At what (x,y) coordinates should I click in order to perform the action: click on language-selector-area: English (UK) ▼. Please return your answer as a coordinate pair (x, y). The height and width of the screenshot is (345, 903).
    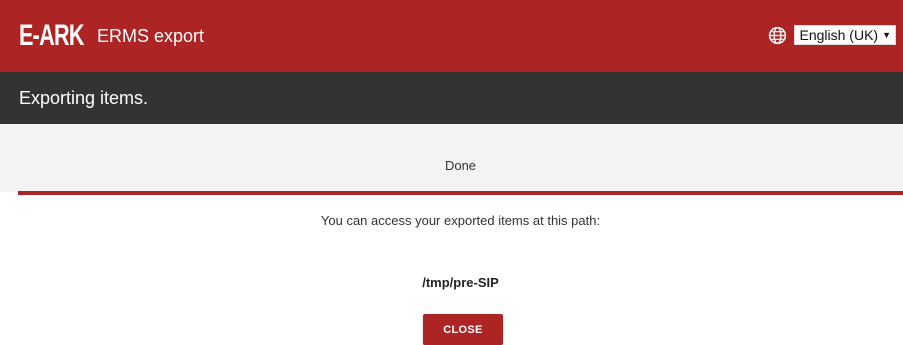
    Looking at the image, I should click on (832, 35).